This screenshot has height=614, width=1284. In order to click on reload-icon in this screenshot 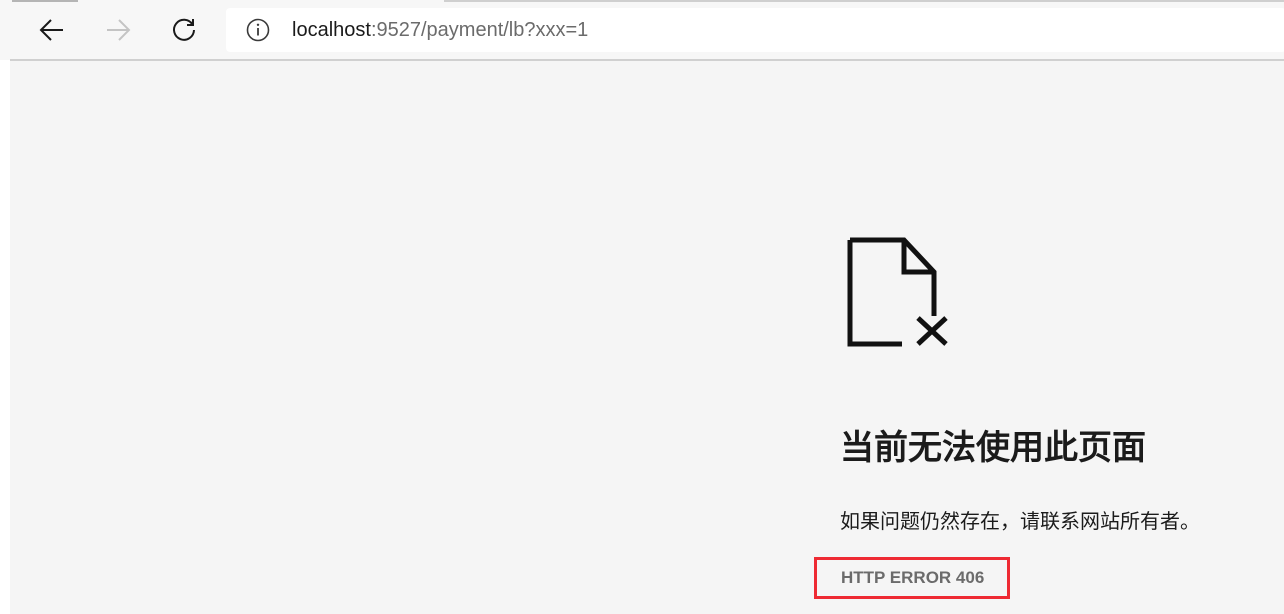, I will do `click(184, 30)`.